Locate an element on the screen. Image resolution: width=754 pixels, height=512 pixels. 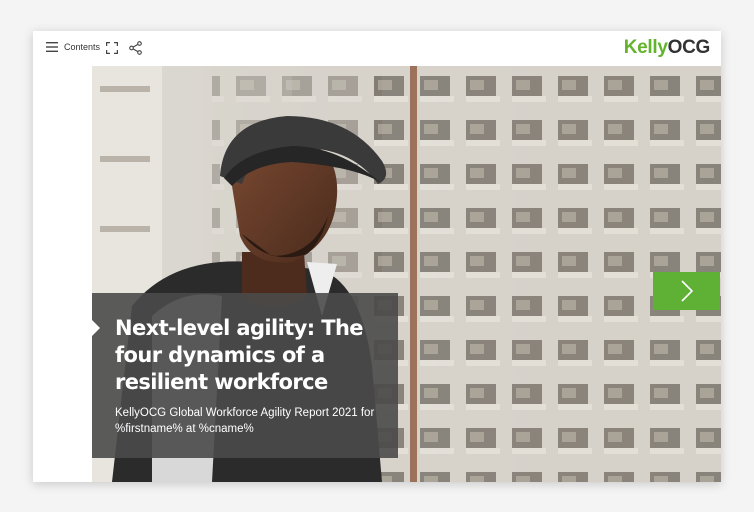
share-button is located at coordinates (135, 48).